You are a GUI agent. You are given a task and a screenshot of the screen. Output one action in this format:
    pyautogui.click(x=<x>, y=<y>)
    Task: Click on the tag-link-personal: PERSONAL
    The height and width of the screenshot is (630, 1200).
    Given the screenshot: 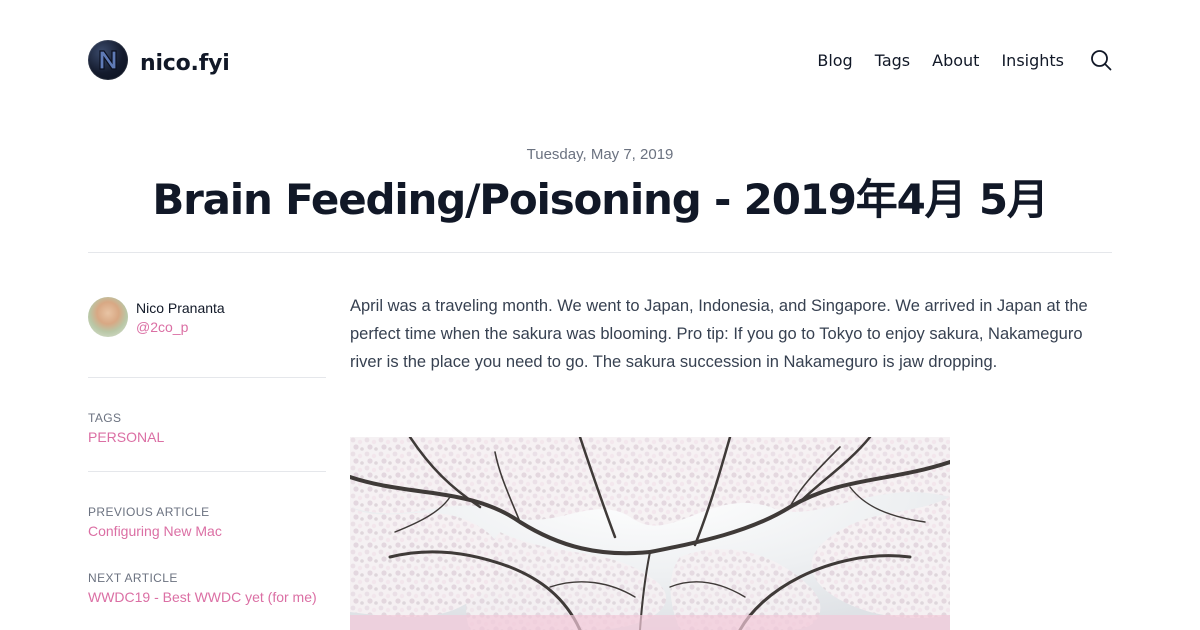 What is the action you would take?
    pyautogui.click(x=207, y=437)
    